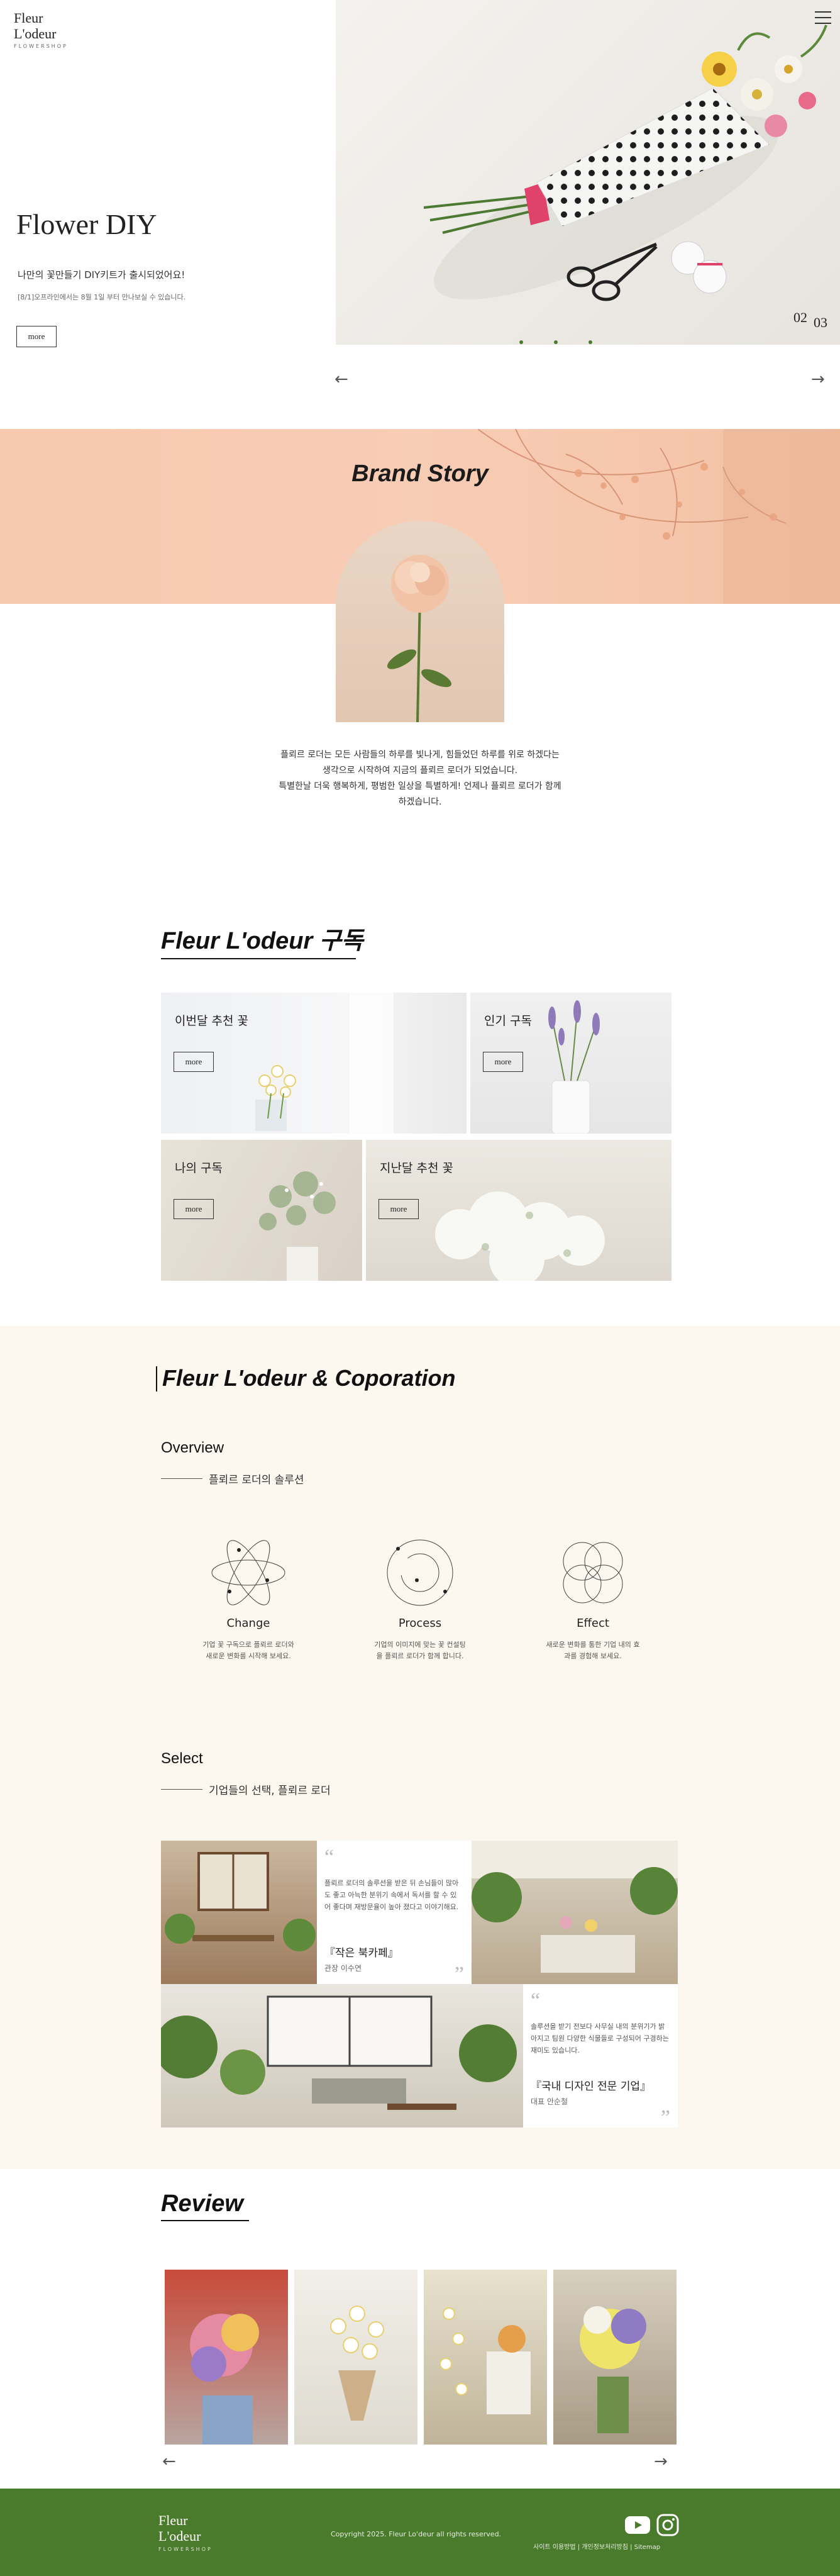 Image resolution: width=840 pixels, height=2576 pixels. Describe the element at coordinates (637, 2525) in the screenshot. I see `youtube-icon` at that location.